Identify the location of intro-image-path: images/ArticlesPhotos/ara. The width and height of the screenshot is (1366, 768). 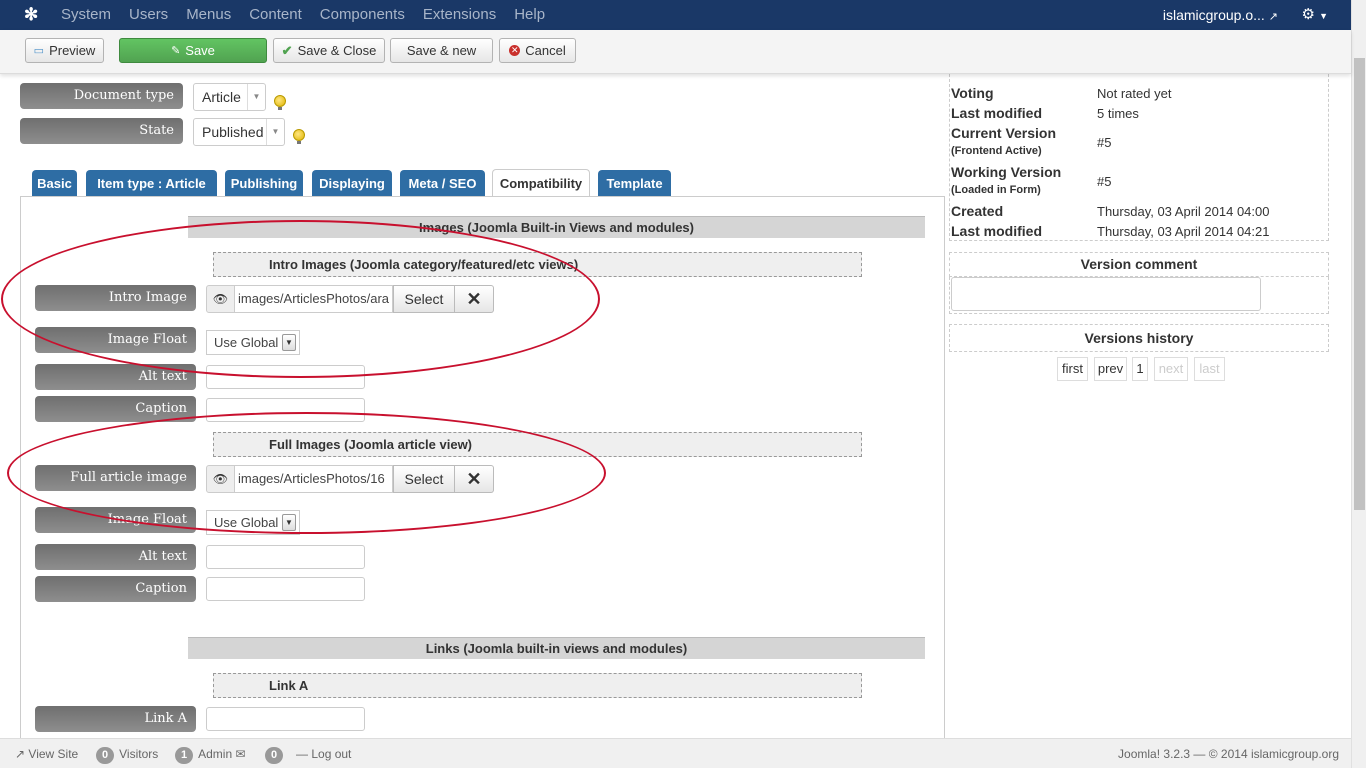
(314, 299).